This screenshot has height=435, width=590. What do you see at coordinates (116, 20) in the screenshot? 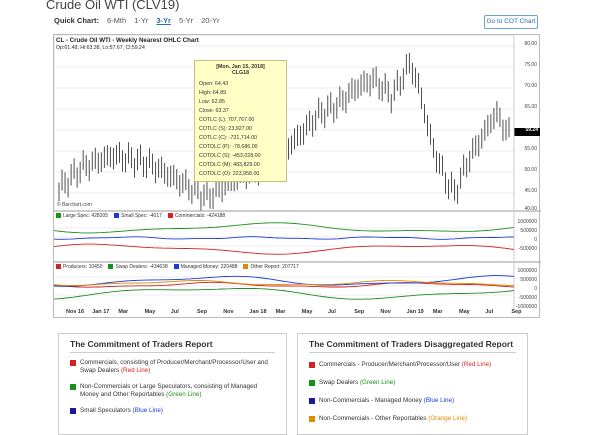
I see `quick-link-6mth: 6-Mth` at bounding box center [116, 20].